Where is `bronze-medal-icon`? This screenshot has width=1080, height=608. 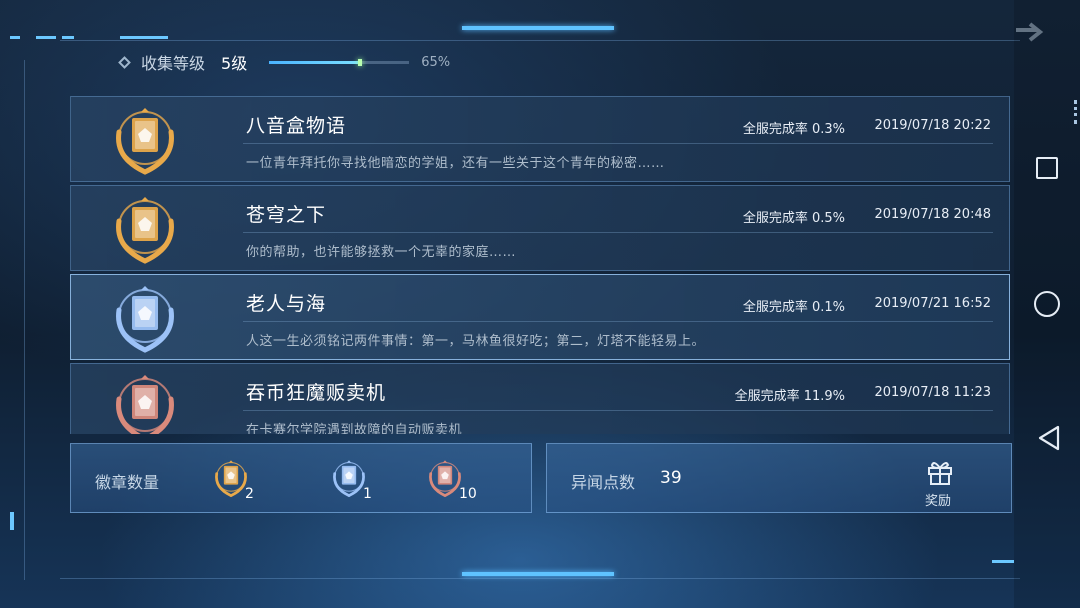
bronze-medal-icon is located at coordinates (145, 401).